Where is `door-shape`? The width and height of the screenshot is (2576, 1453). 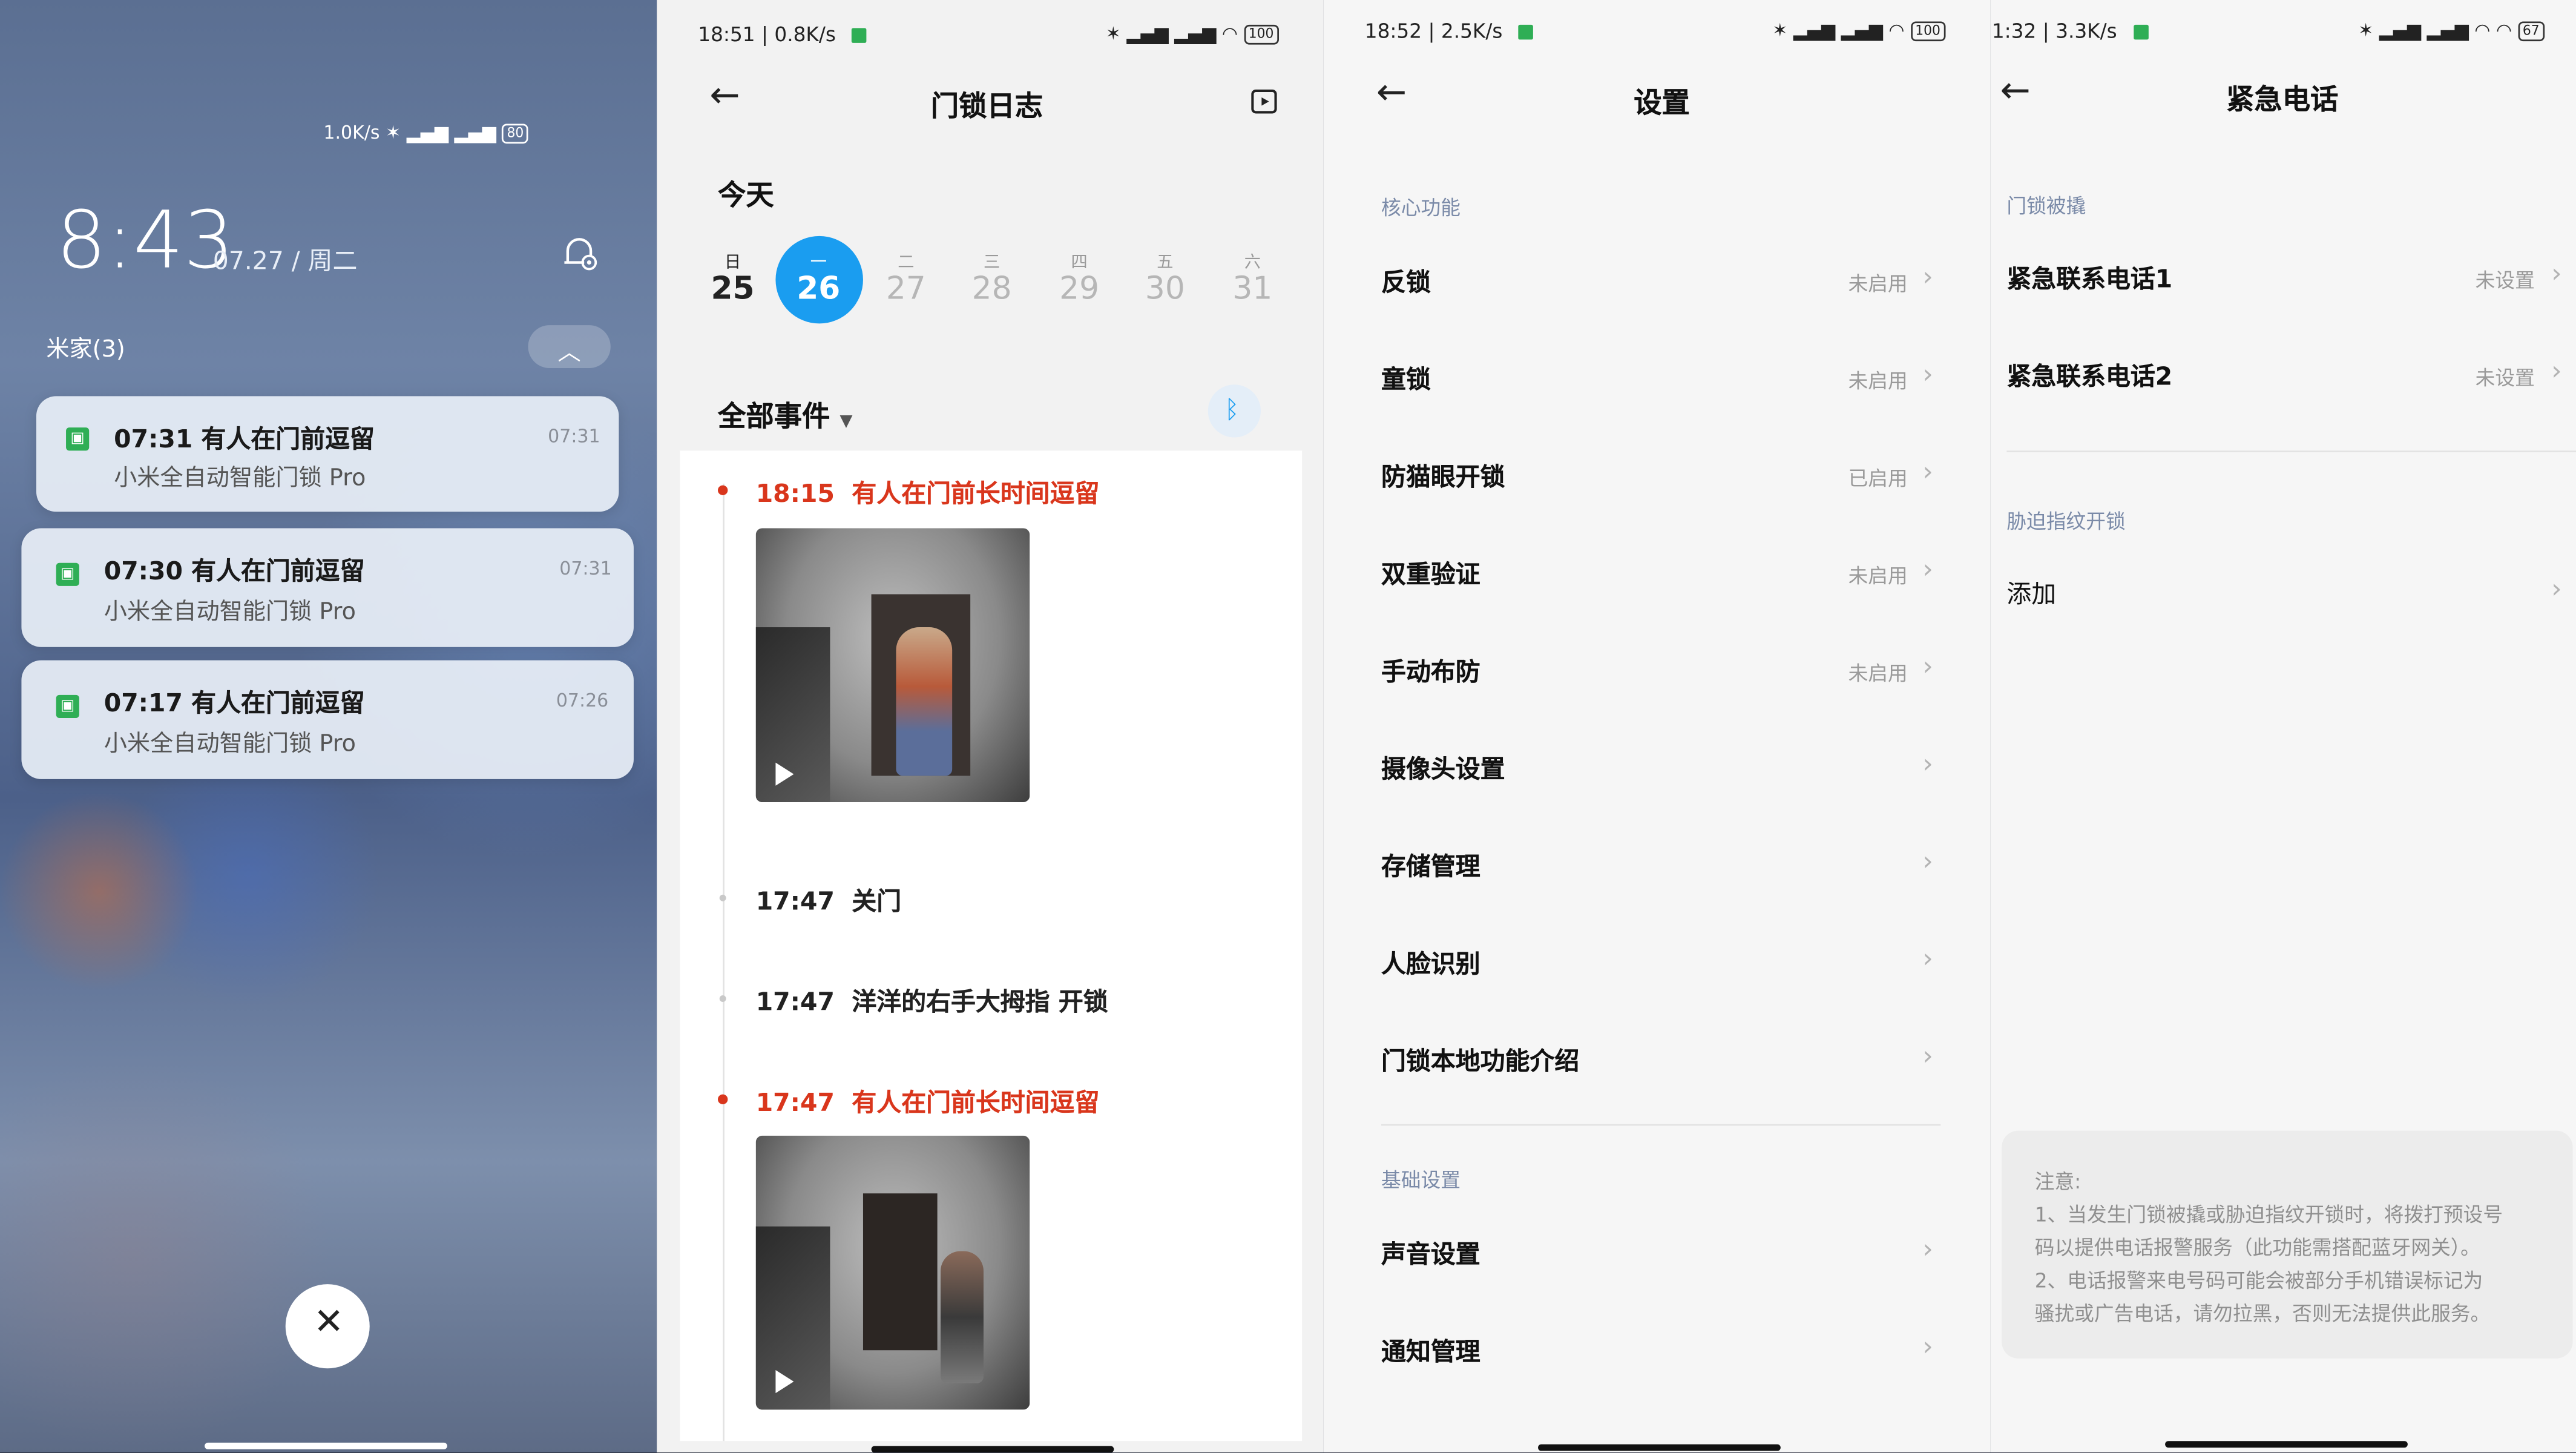
door-shape is located at coordinates (900, 1272).